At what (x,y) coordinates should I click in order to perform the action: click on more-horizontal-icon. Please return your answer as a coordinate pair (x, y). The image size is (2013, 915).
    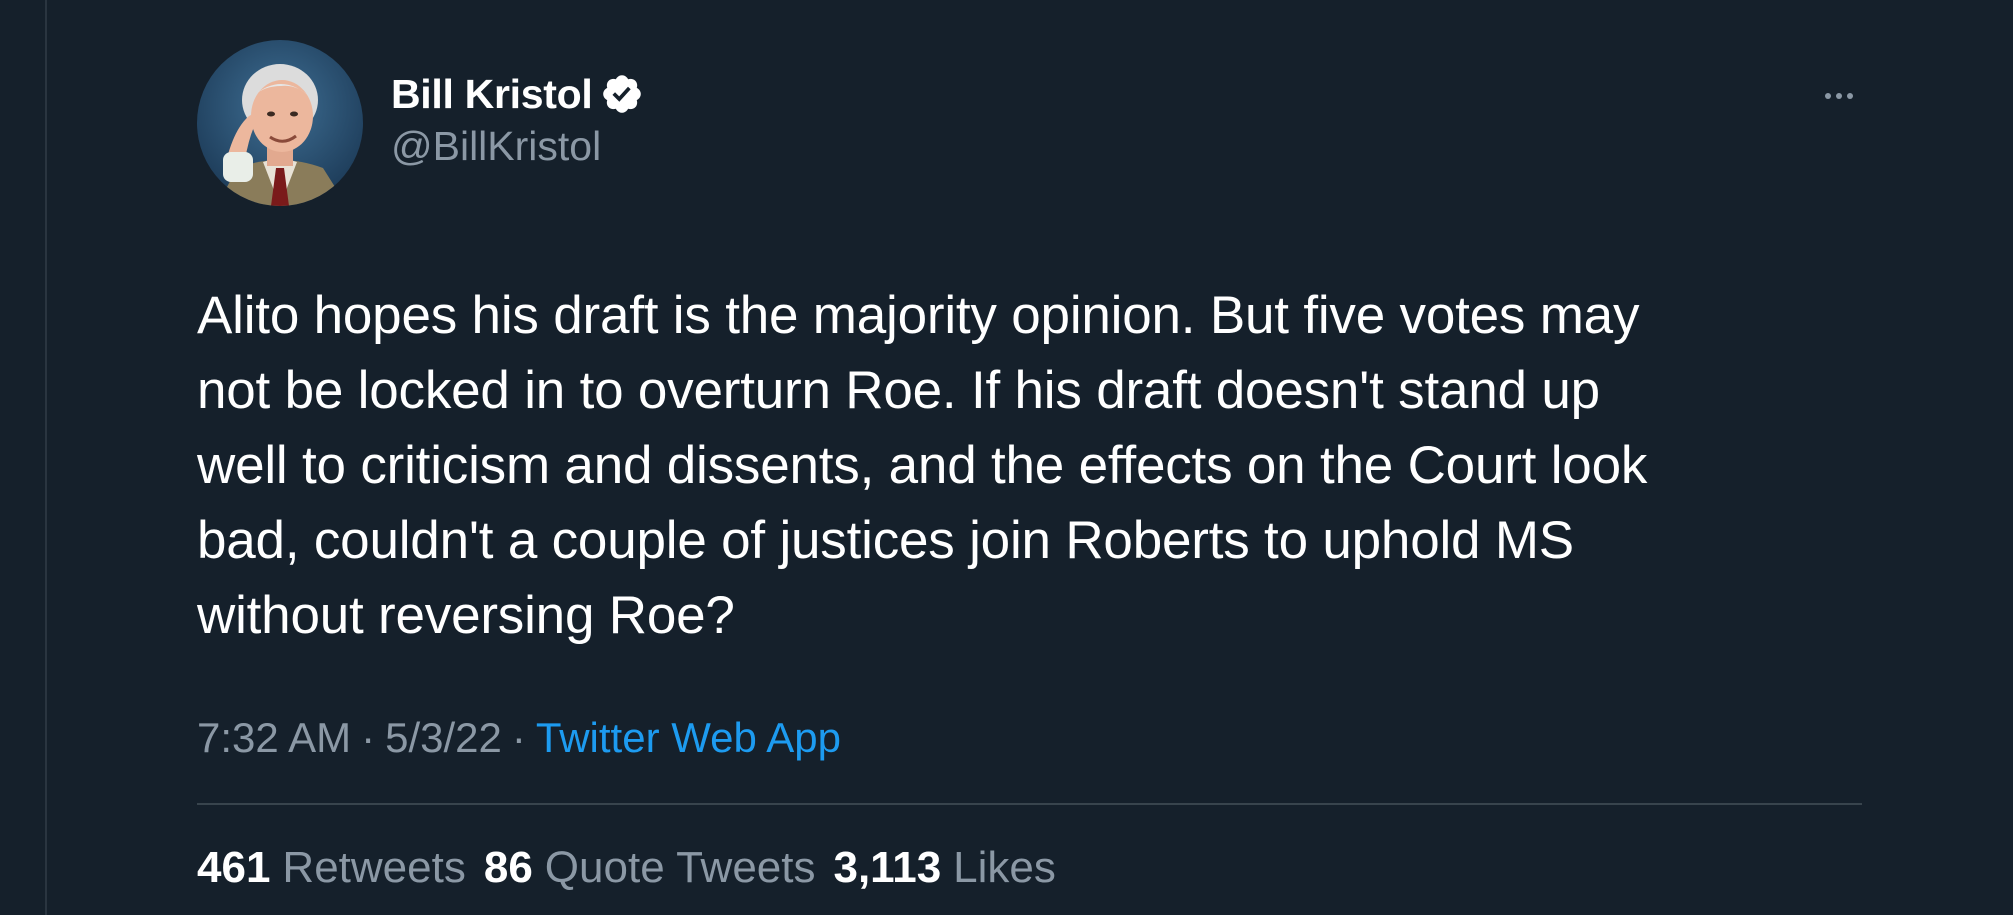
    Looking at the image, I should click on (1828, 96).